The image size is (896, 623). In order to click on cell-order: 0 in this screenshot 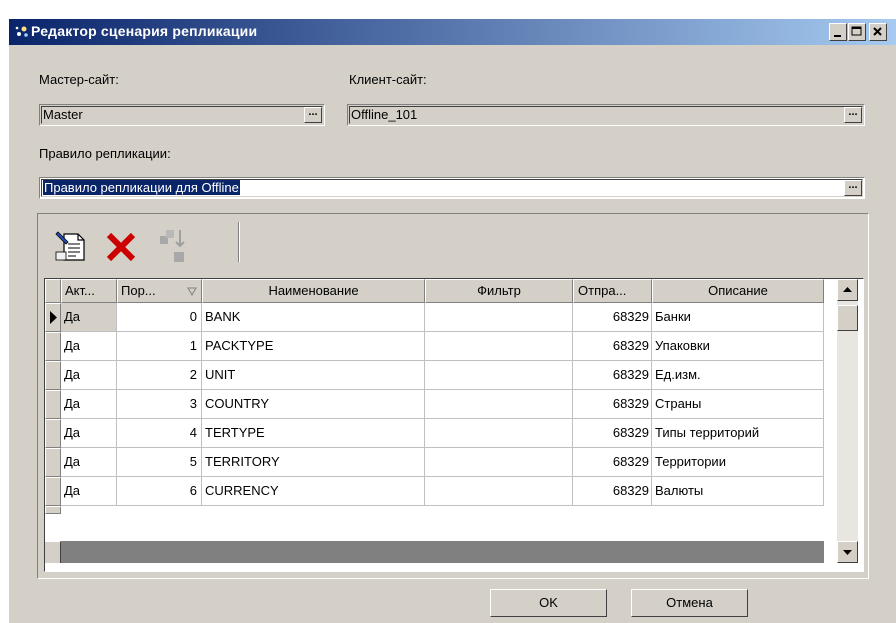, I will do `click(159, 317)`.